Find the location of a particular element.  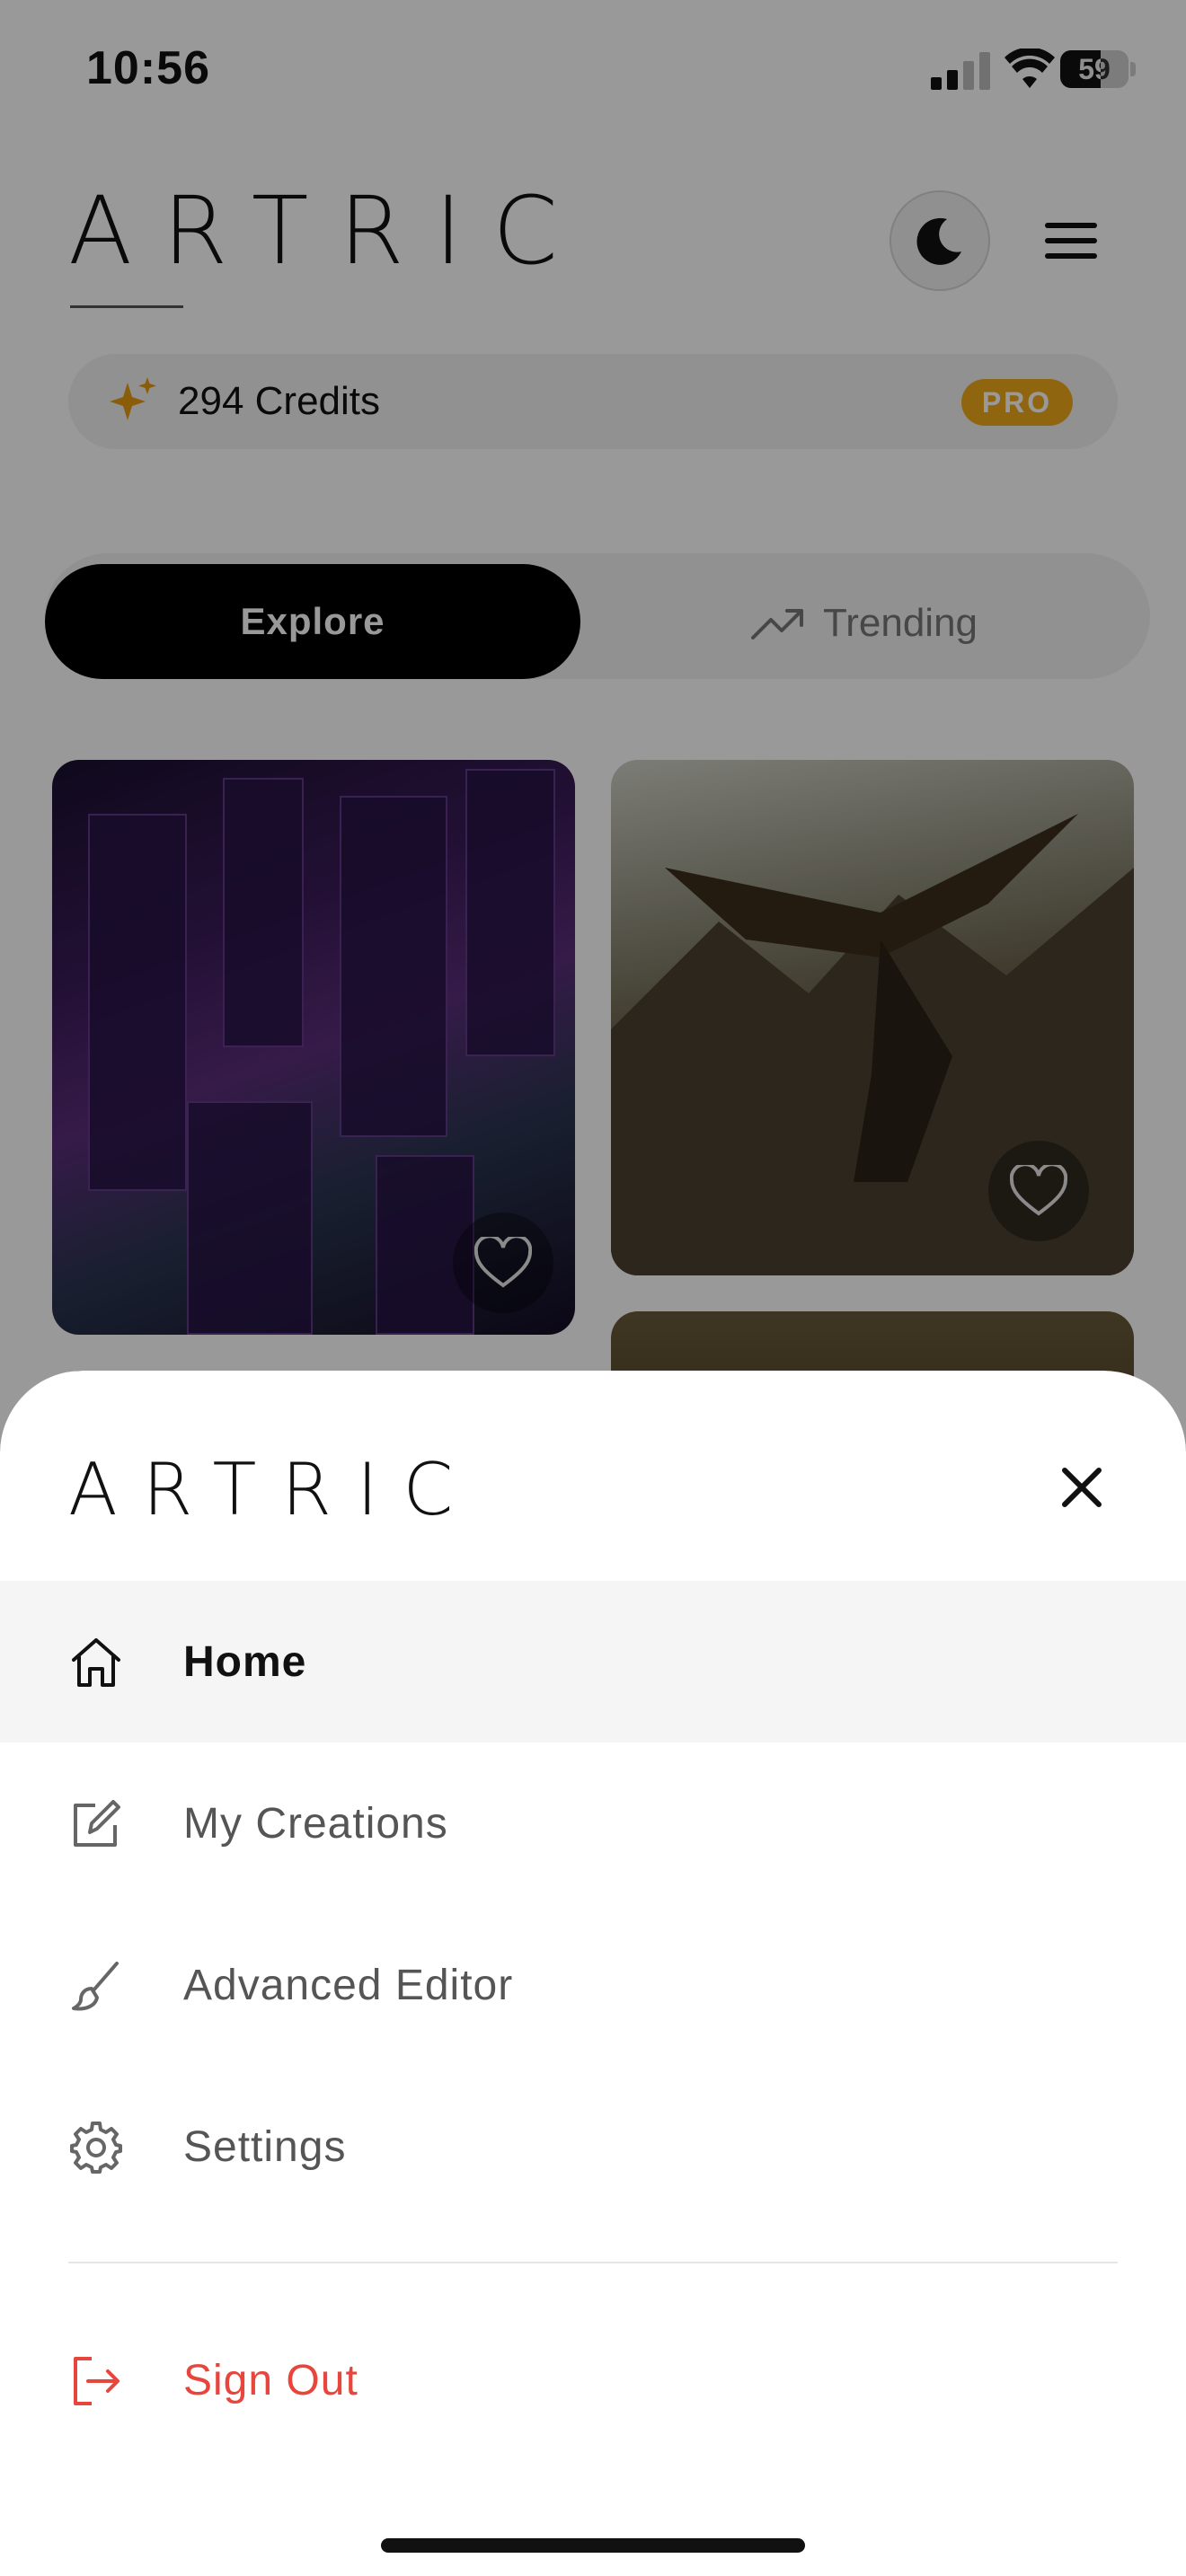

nav-item-advanced-editor: Advanced Editor is located at coordinates (593, 1985).